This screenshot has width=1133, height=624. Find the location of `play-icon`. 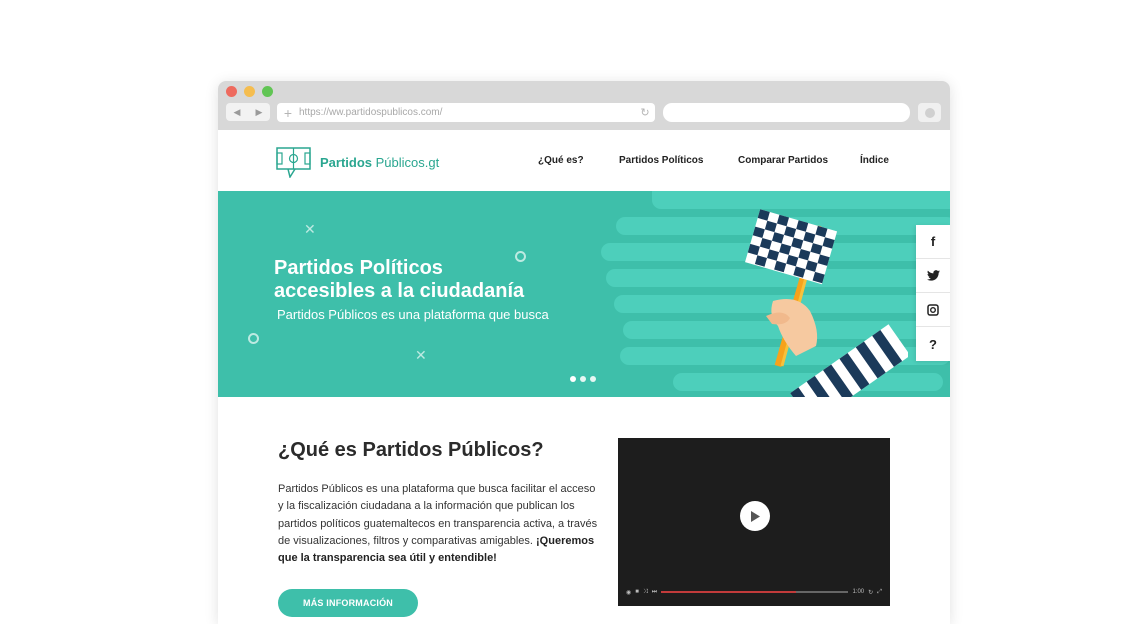

play-icon is located at coordinates (755, 516).